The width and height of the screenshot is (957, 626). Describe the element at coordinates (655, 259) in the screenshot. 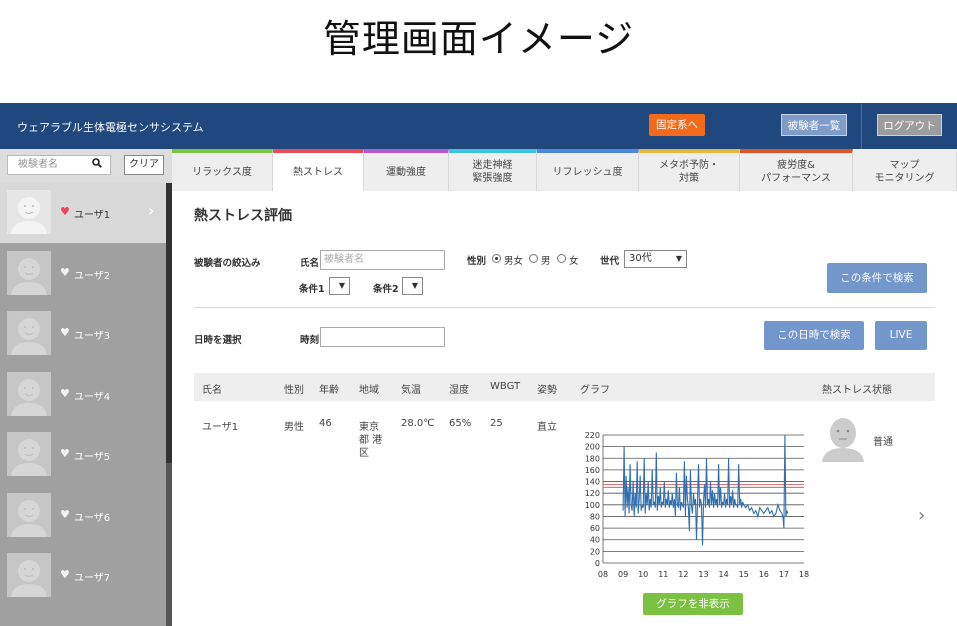

I see `generation-select: 30代 ▼` at that location.